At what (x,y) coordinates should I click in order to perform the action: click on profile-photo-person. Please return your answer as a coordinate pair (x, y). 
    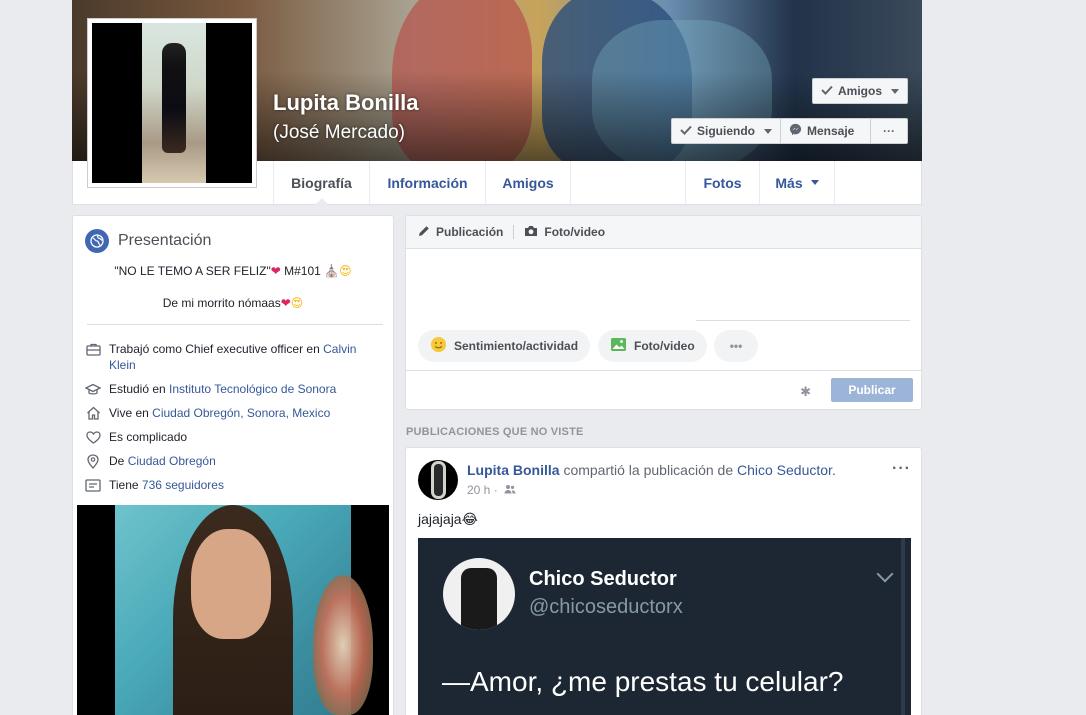
    Looking at the image, I should click on (174, 98).